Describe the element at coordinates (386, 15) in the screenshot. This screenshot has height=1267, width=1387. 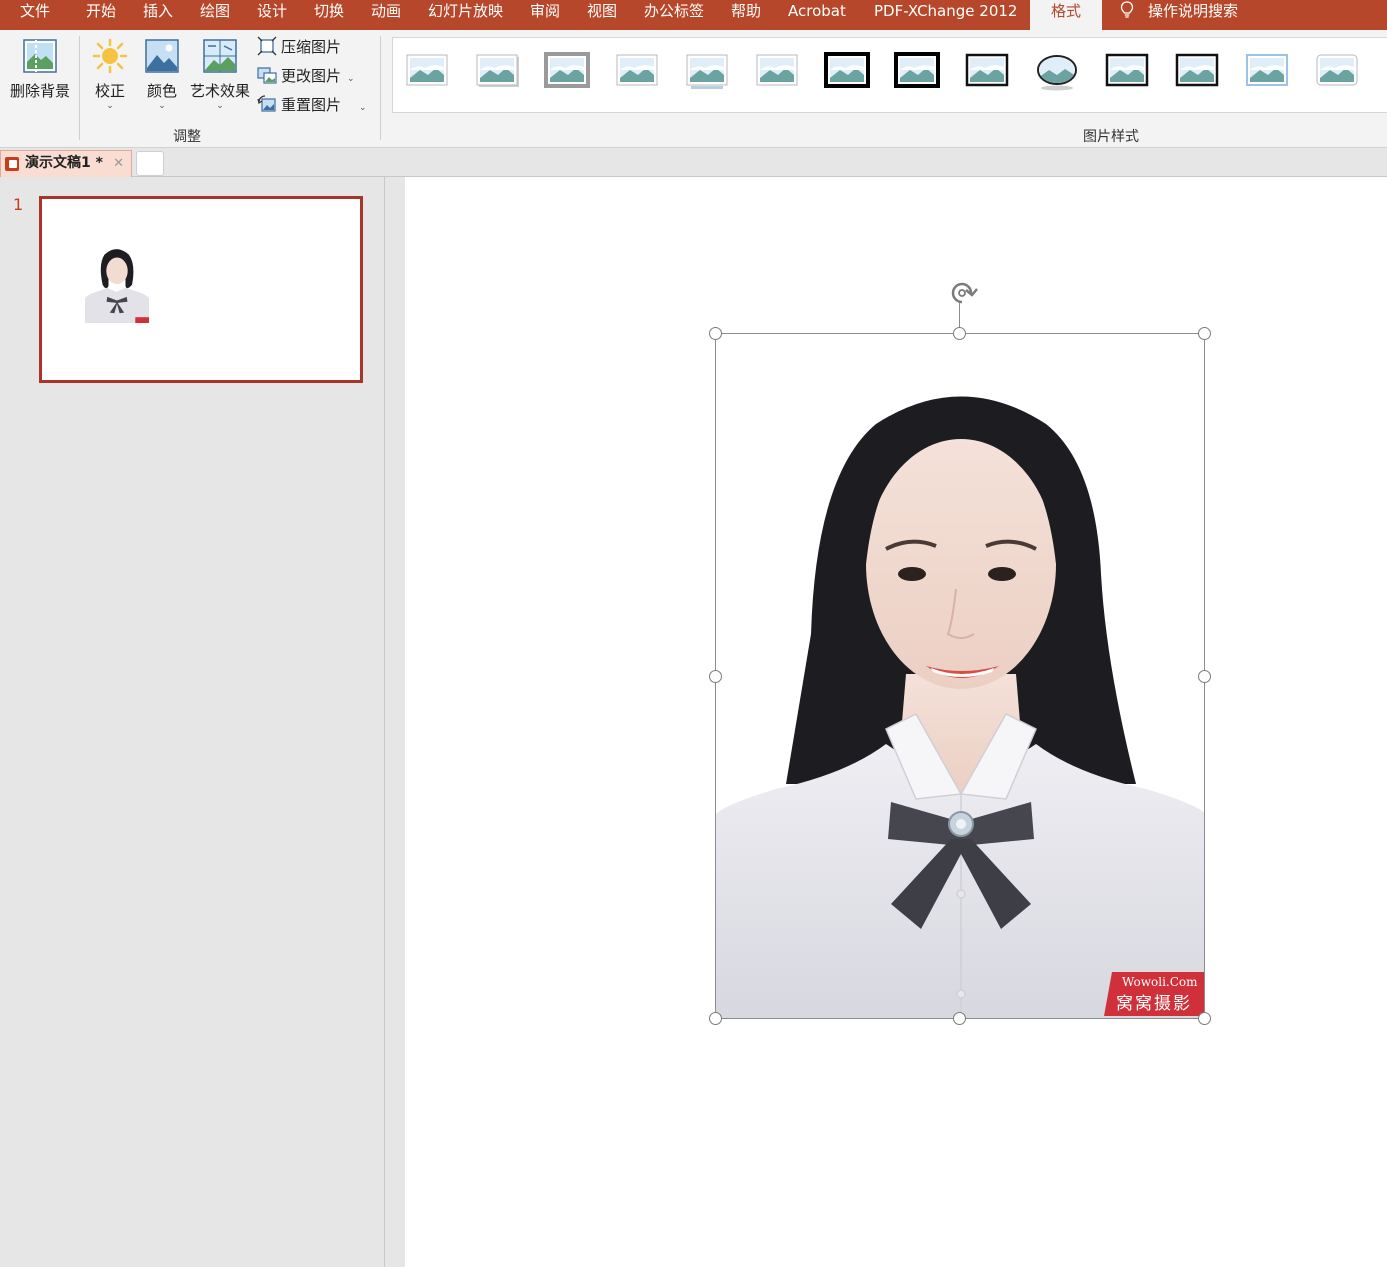
I see `tab-animations: 动画` at that location.